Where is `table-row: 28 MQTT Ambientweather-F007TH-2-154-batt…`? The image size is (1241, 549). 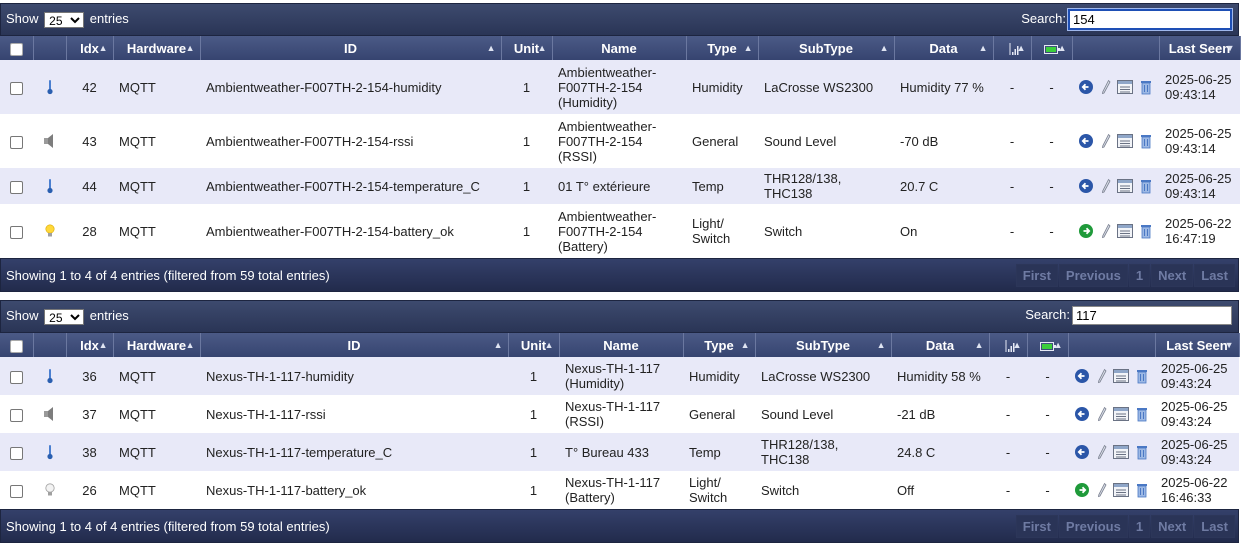 table-row: 28 MQTT Ambientweather-F007TH-2-154-batt… is located at coordinates (620, 231).